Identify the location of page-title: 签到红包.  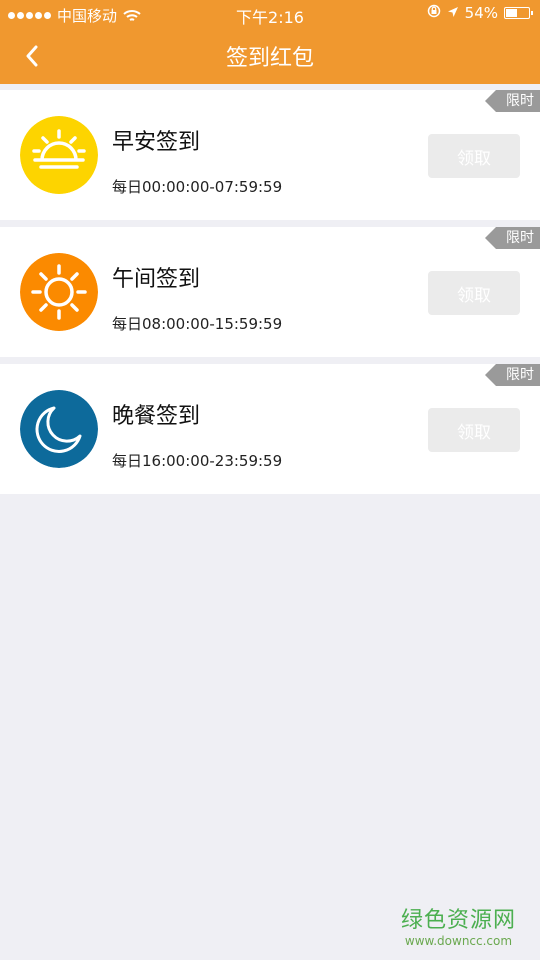
(269, 58).